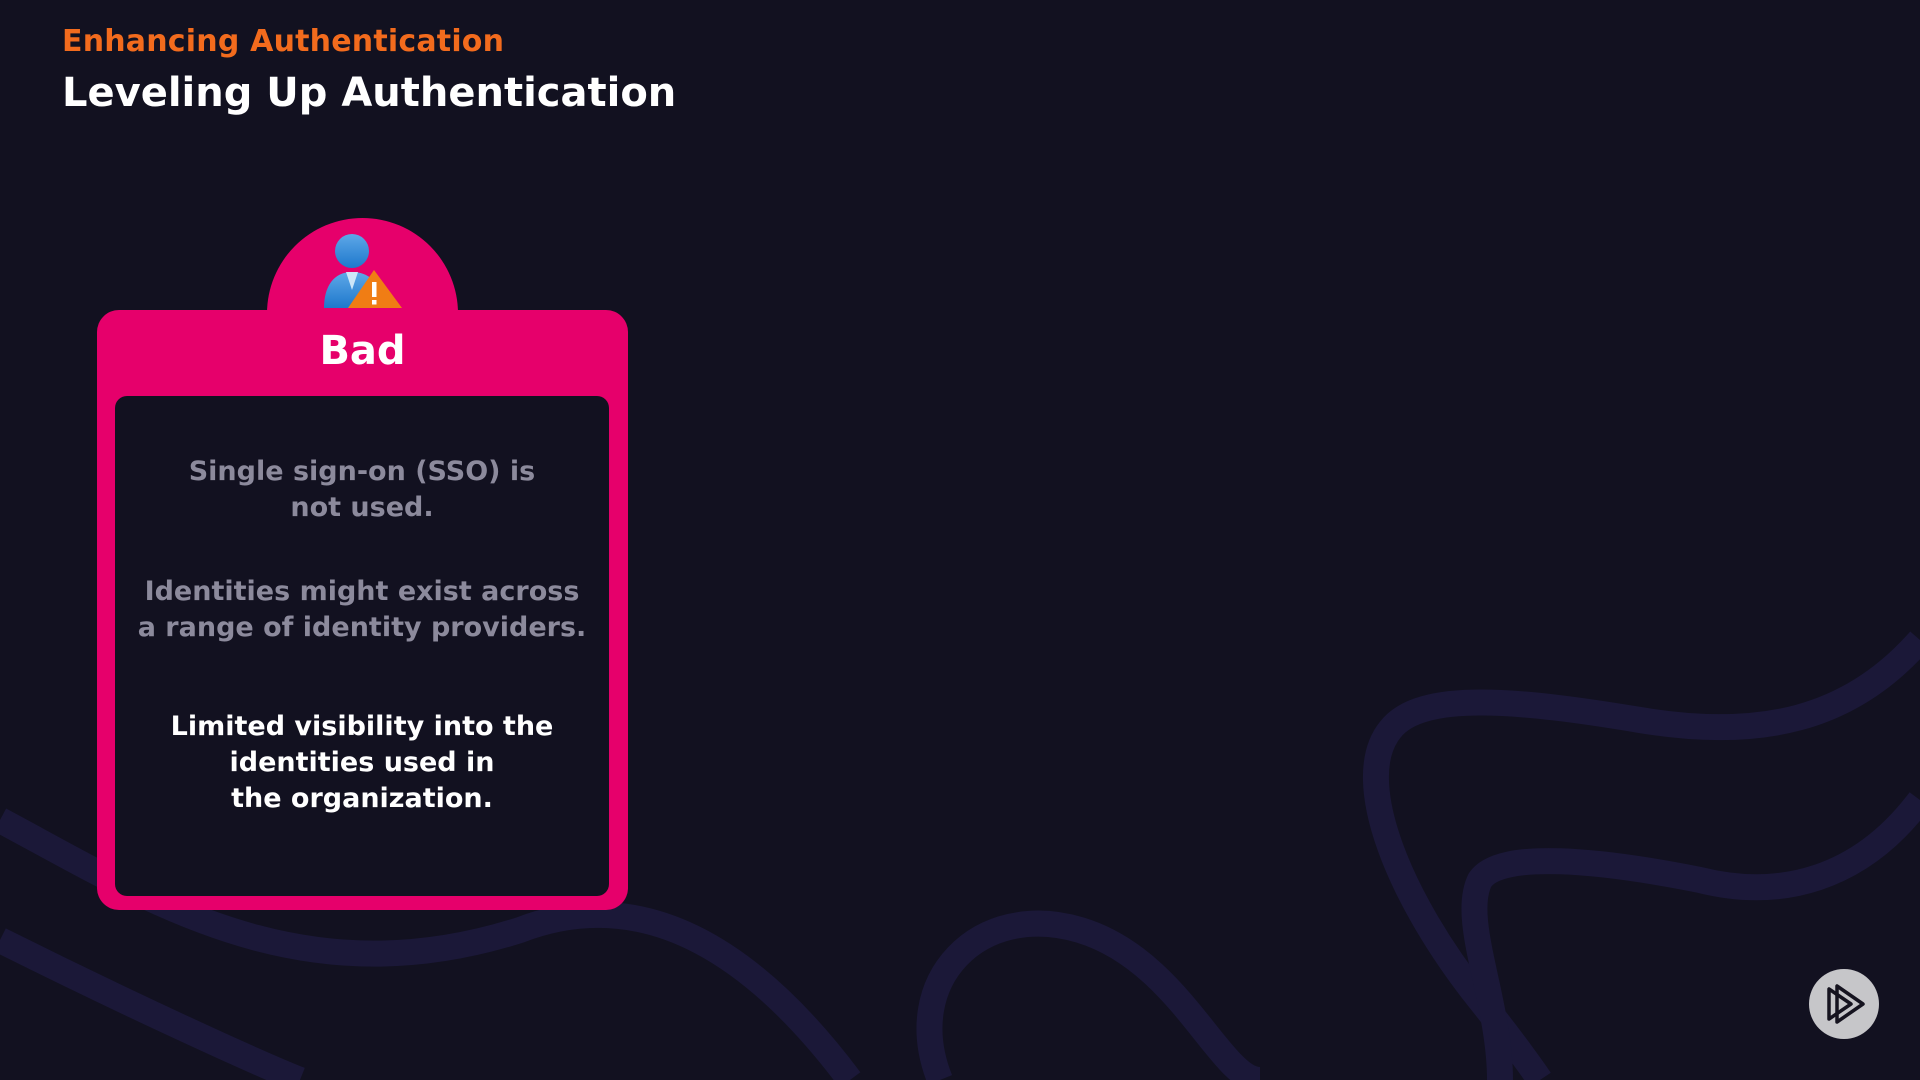  I want to click on point-line: a range of identity providers., so click(362, 627).